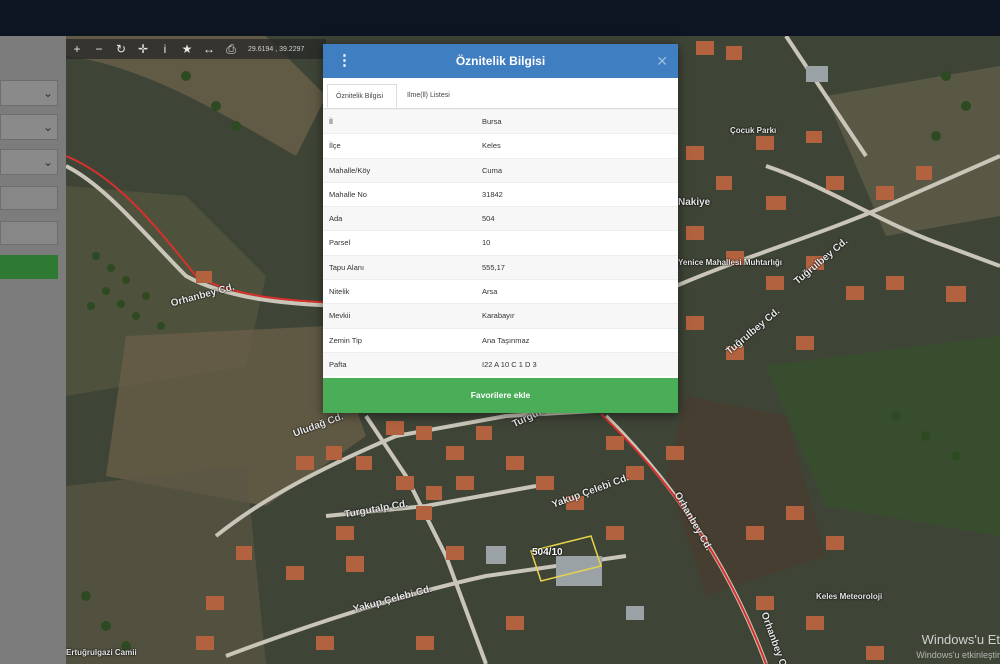  I want to click on dialog-header: Öznitelik Bilgisi ⋮ ✕, so click(500, 61).